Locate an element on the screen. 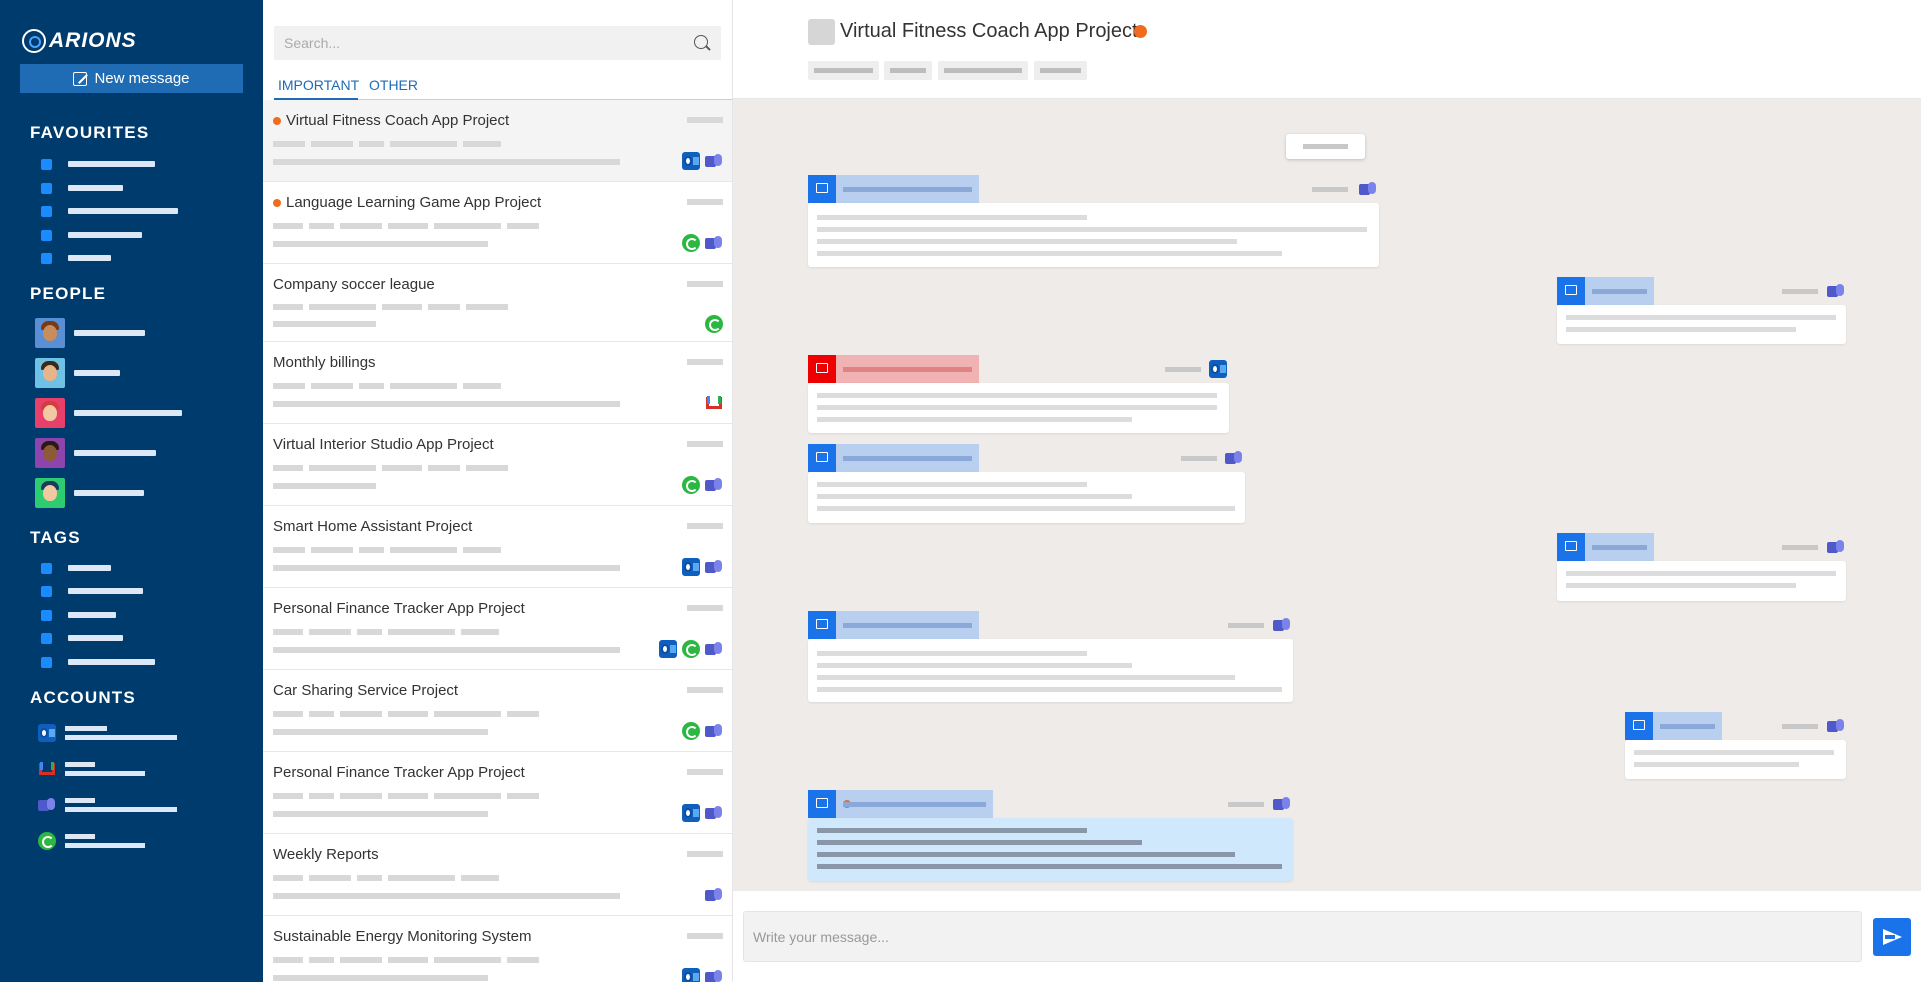 The image size is (1921, 982). search-icon is located at coordinates (701, 42).